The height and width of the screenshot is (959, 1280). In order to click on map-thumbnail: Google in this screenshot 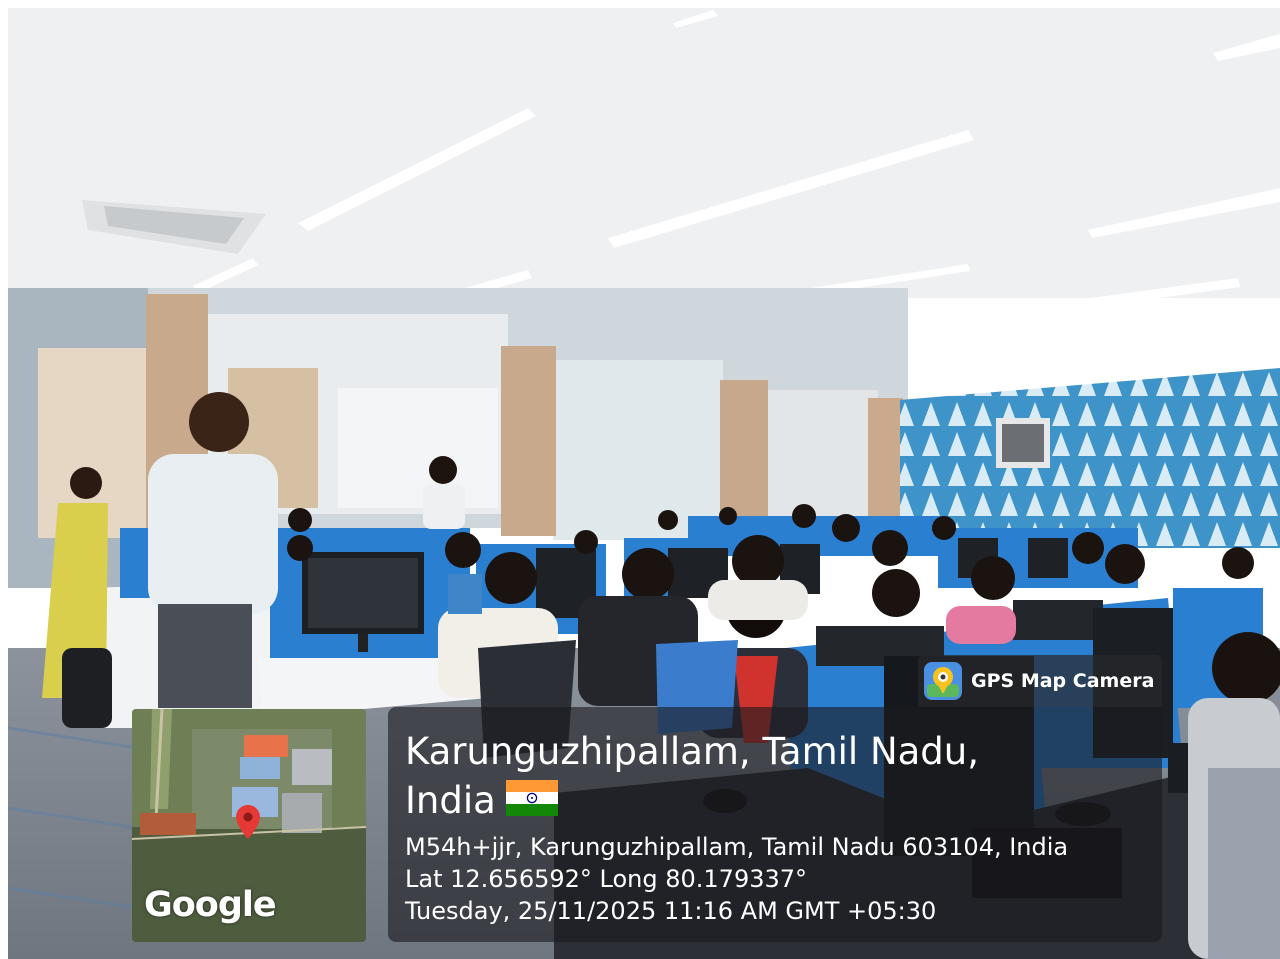, I will do `click(249, 825)`.